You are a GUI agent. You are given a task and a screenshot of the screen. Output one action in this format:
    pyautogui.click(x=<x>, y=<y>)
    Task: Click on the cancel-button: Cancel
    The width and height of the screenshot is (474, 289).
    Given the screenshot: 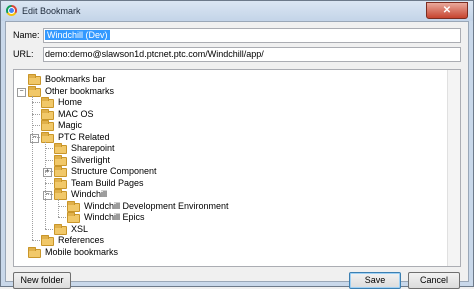 What is the action you would take?
    pyautogui.click(x=434, y=280)
    